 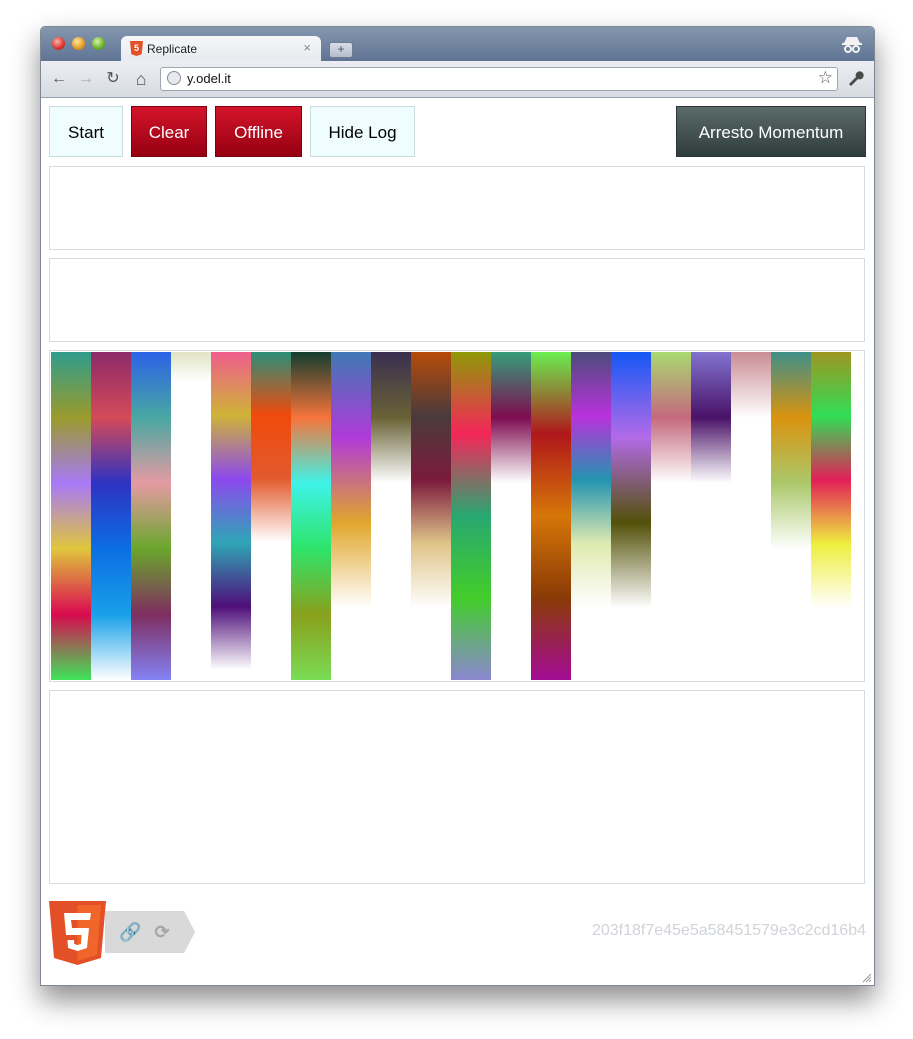 I want to click on tab-close-icon: ×, so click(x=307, y=47).